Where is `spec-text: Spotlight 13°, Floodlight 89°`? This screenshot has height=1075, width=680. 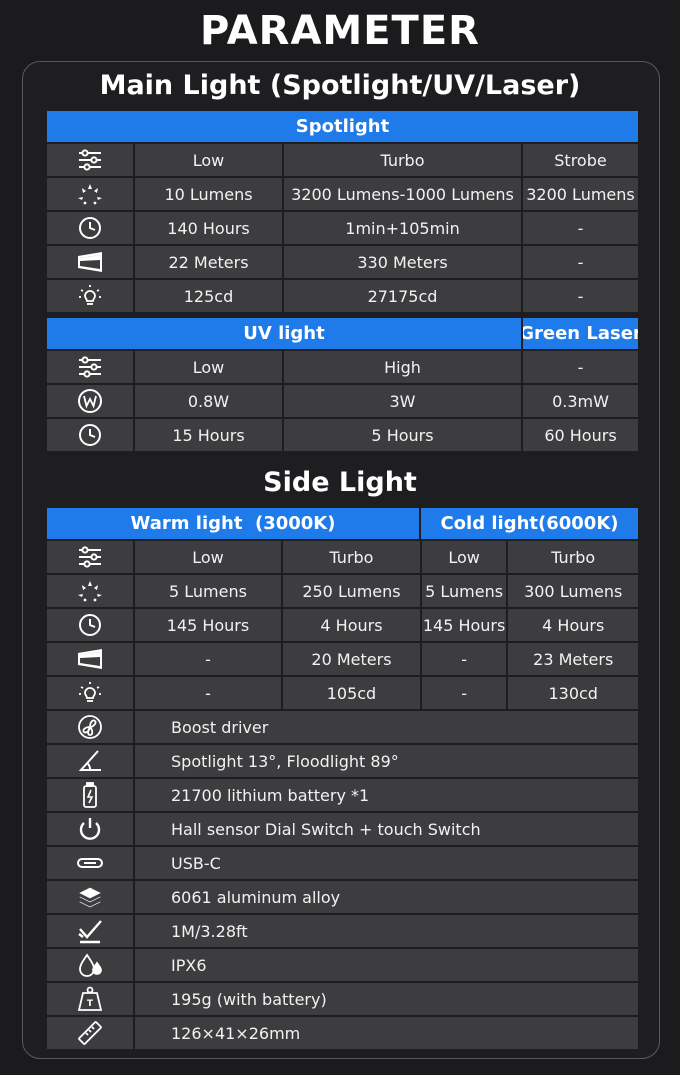 spec-text: Spotlight 13°, Floodlight 89° is located at coordinates (386, 761).